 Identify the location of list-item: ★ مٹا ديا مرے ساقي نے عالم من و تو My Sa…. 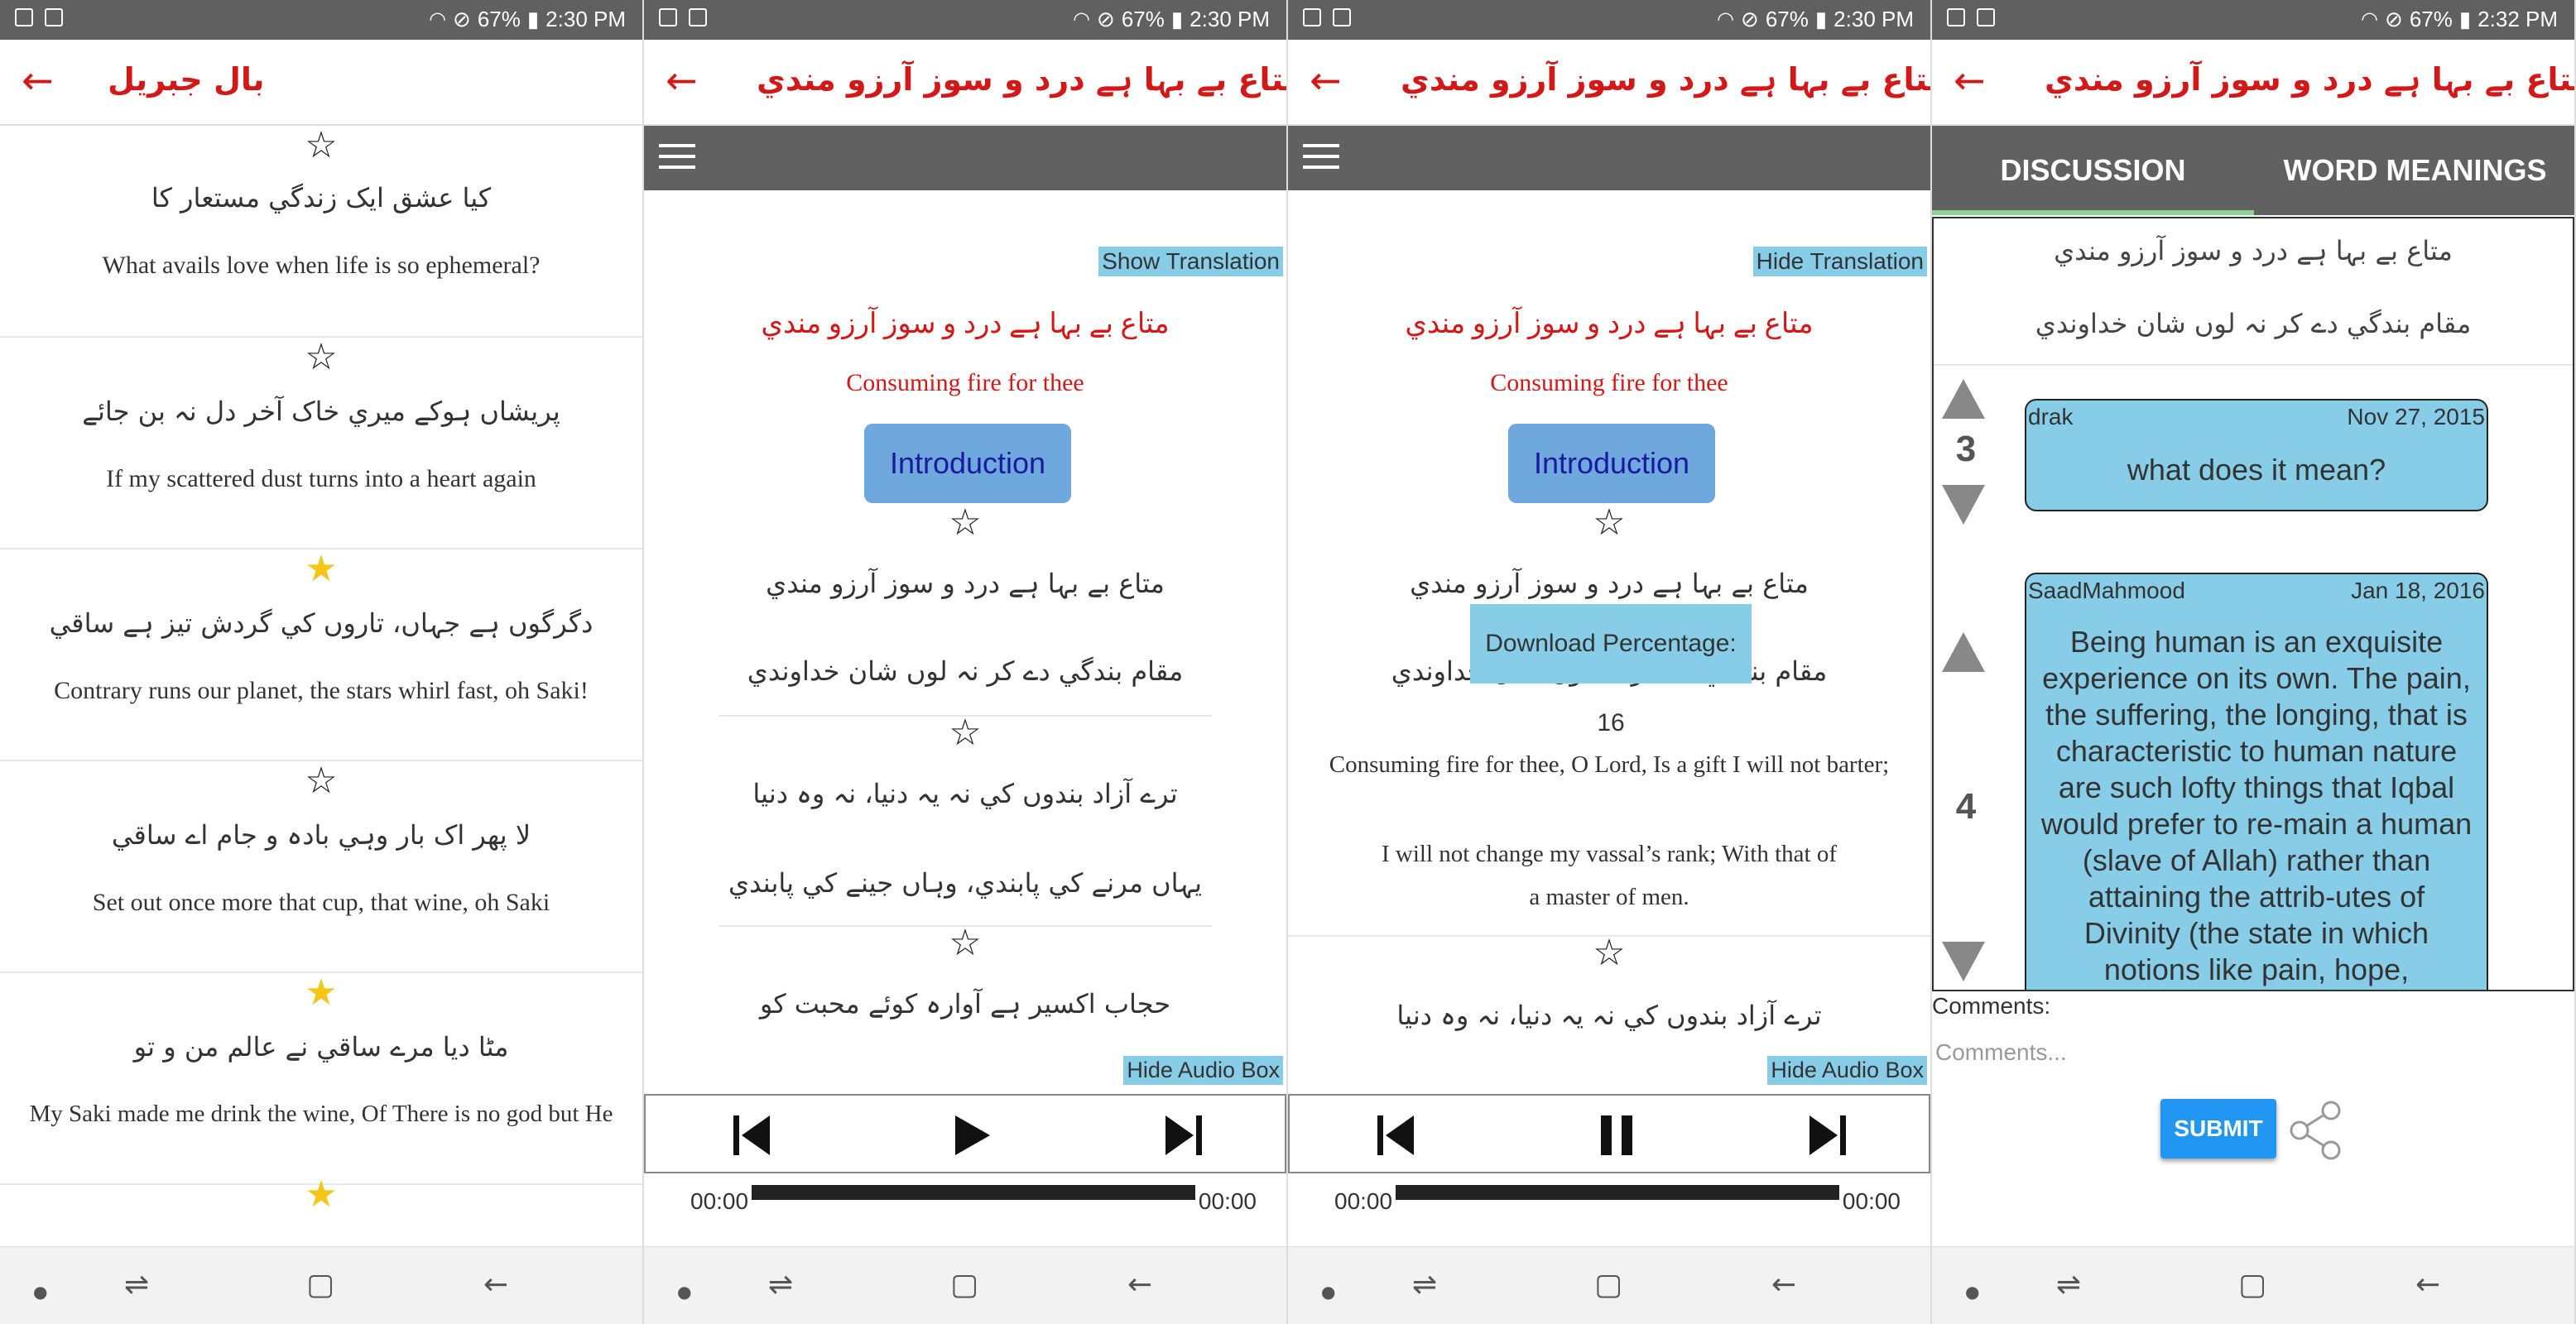
(321, 1079).